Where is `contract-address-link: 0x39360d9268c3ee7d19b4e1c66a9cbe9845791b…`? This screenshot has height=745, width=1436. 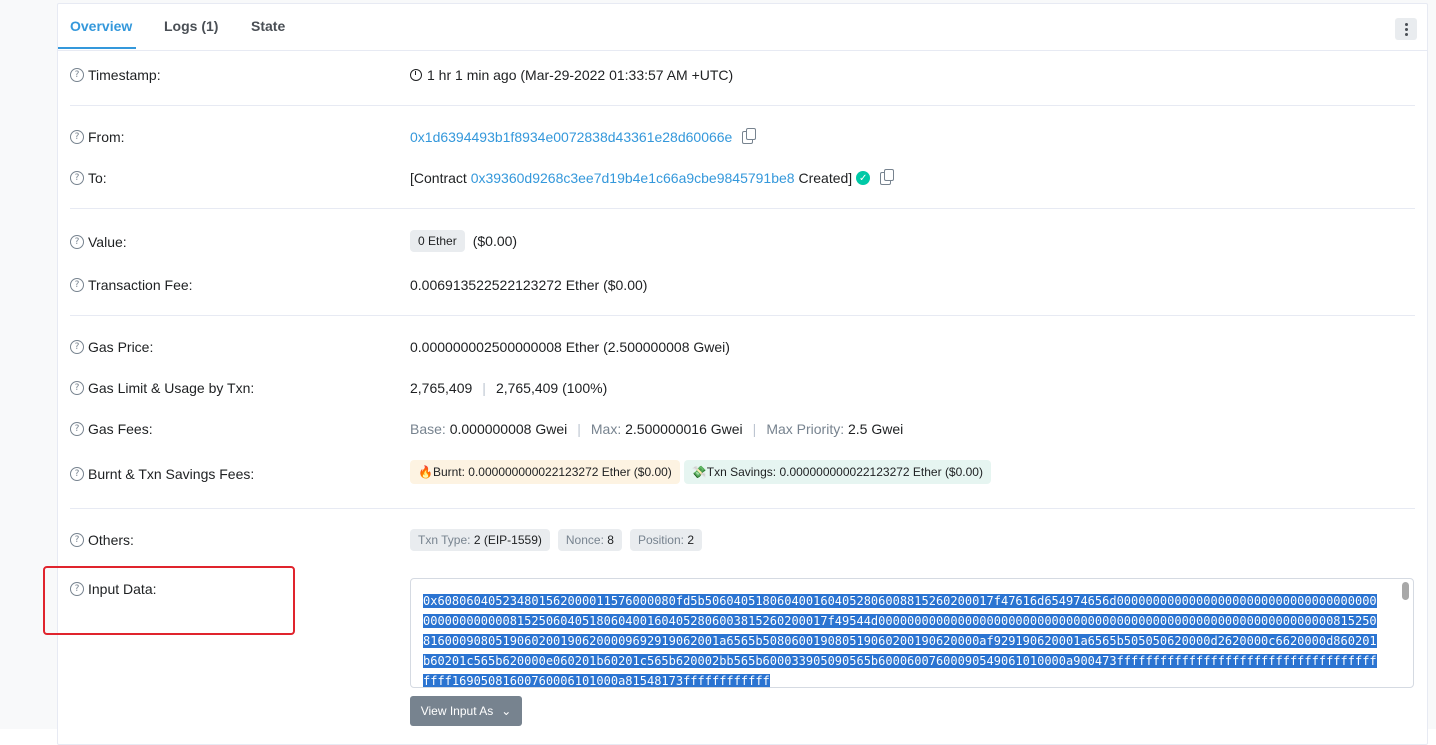 contract-address-link: 0x39360d9268c3ee7d19b4e1c66a9cbe9845791b… is located at coordinates (633, 178).